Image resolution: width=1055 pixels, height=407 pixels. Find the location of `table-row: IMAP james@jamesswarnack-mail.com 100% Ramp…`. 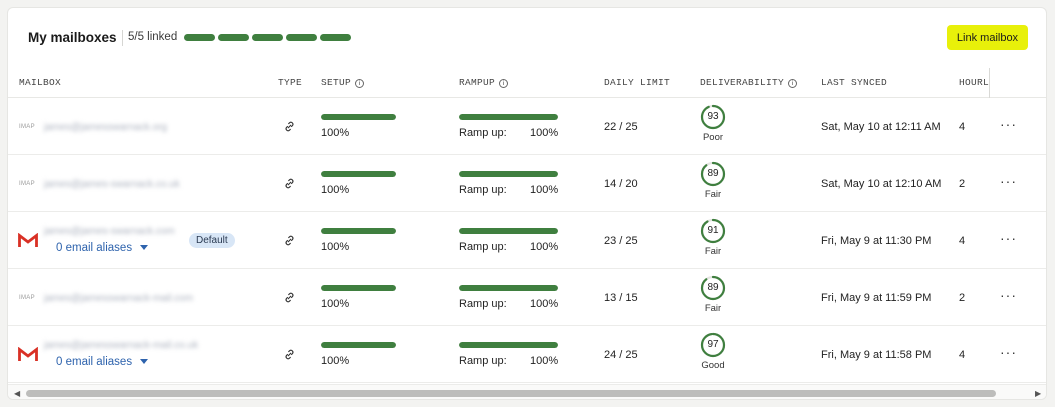

table-row: IMAP james@jamesswarnack-mail.com 100% Ramp… is located at coordinates (527, 297).